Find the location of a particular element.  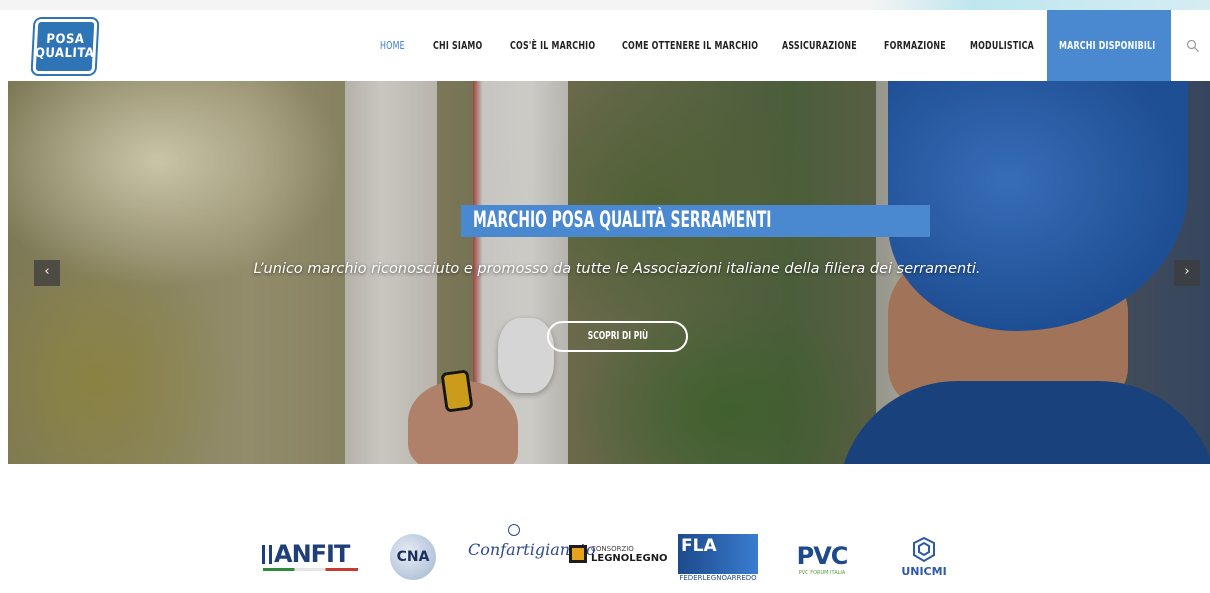

unicmi-mark-icon is located at coordinates (924, 549).